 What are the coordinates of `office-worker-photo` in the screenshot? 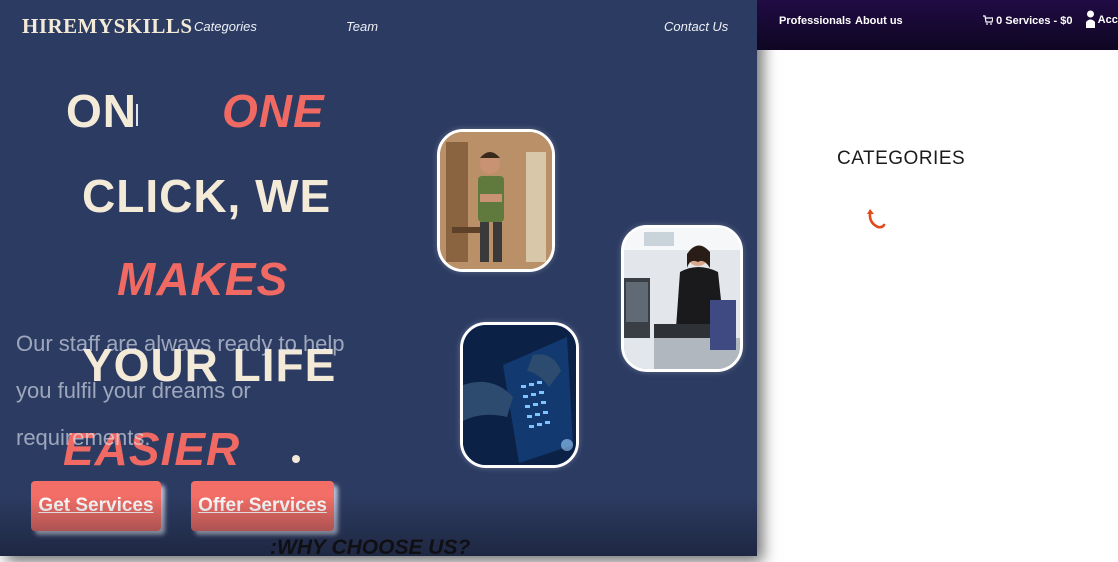 It's located at (682, 298).